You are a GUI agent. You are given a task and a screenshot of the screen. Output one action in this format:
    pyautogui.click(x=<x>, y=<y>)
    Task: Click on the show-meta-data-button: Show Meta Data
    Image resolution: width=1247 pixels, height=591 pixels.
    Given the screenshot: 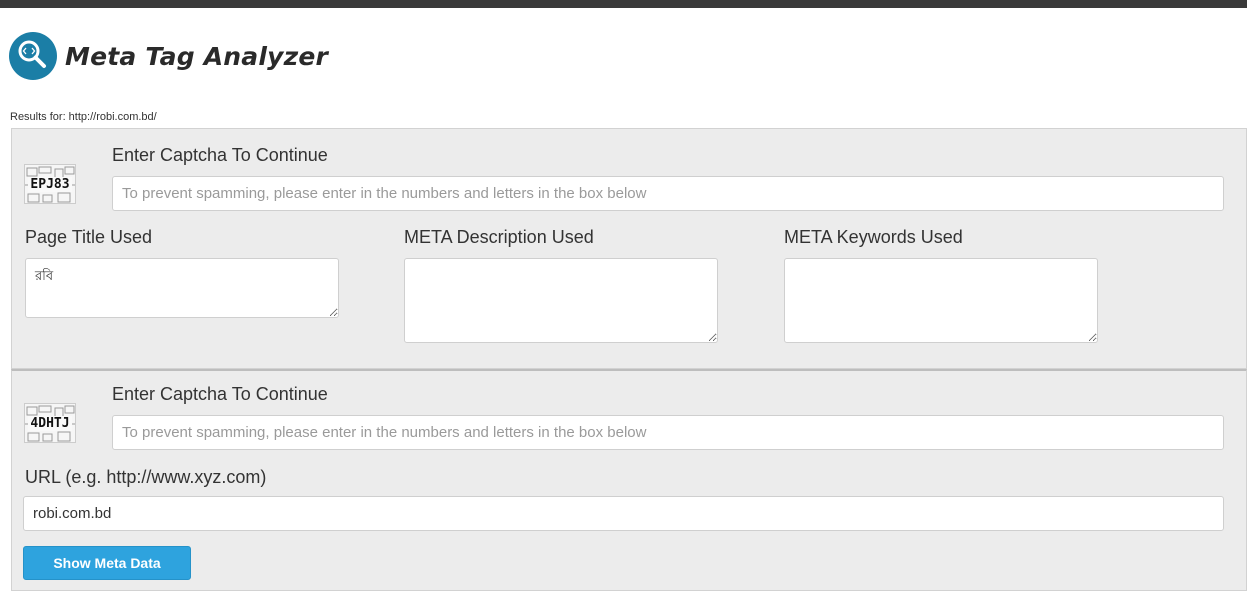 What is the action you would take?
    pyautogui.click(x=107, y=563)
    